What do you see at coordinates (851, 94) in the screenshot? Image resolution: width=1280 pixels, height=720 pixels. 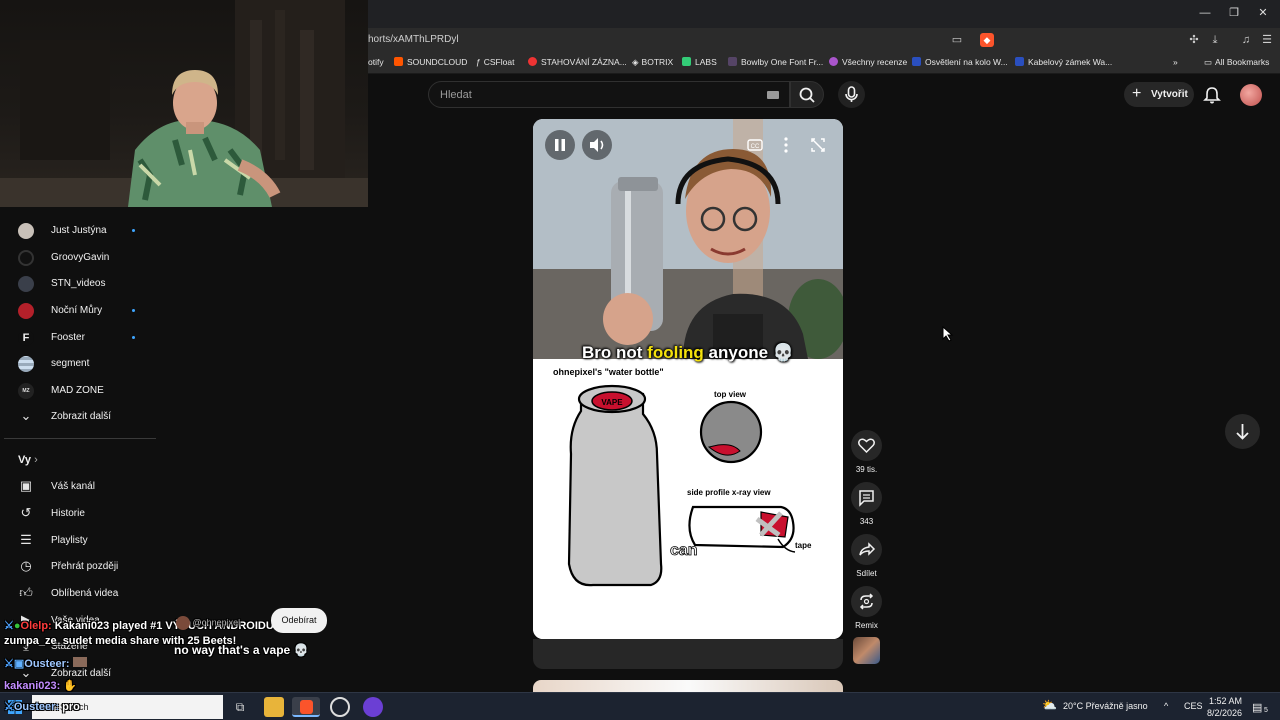 I see `voice-search-button` at bounding box center [851, 94].